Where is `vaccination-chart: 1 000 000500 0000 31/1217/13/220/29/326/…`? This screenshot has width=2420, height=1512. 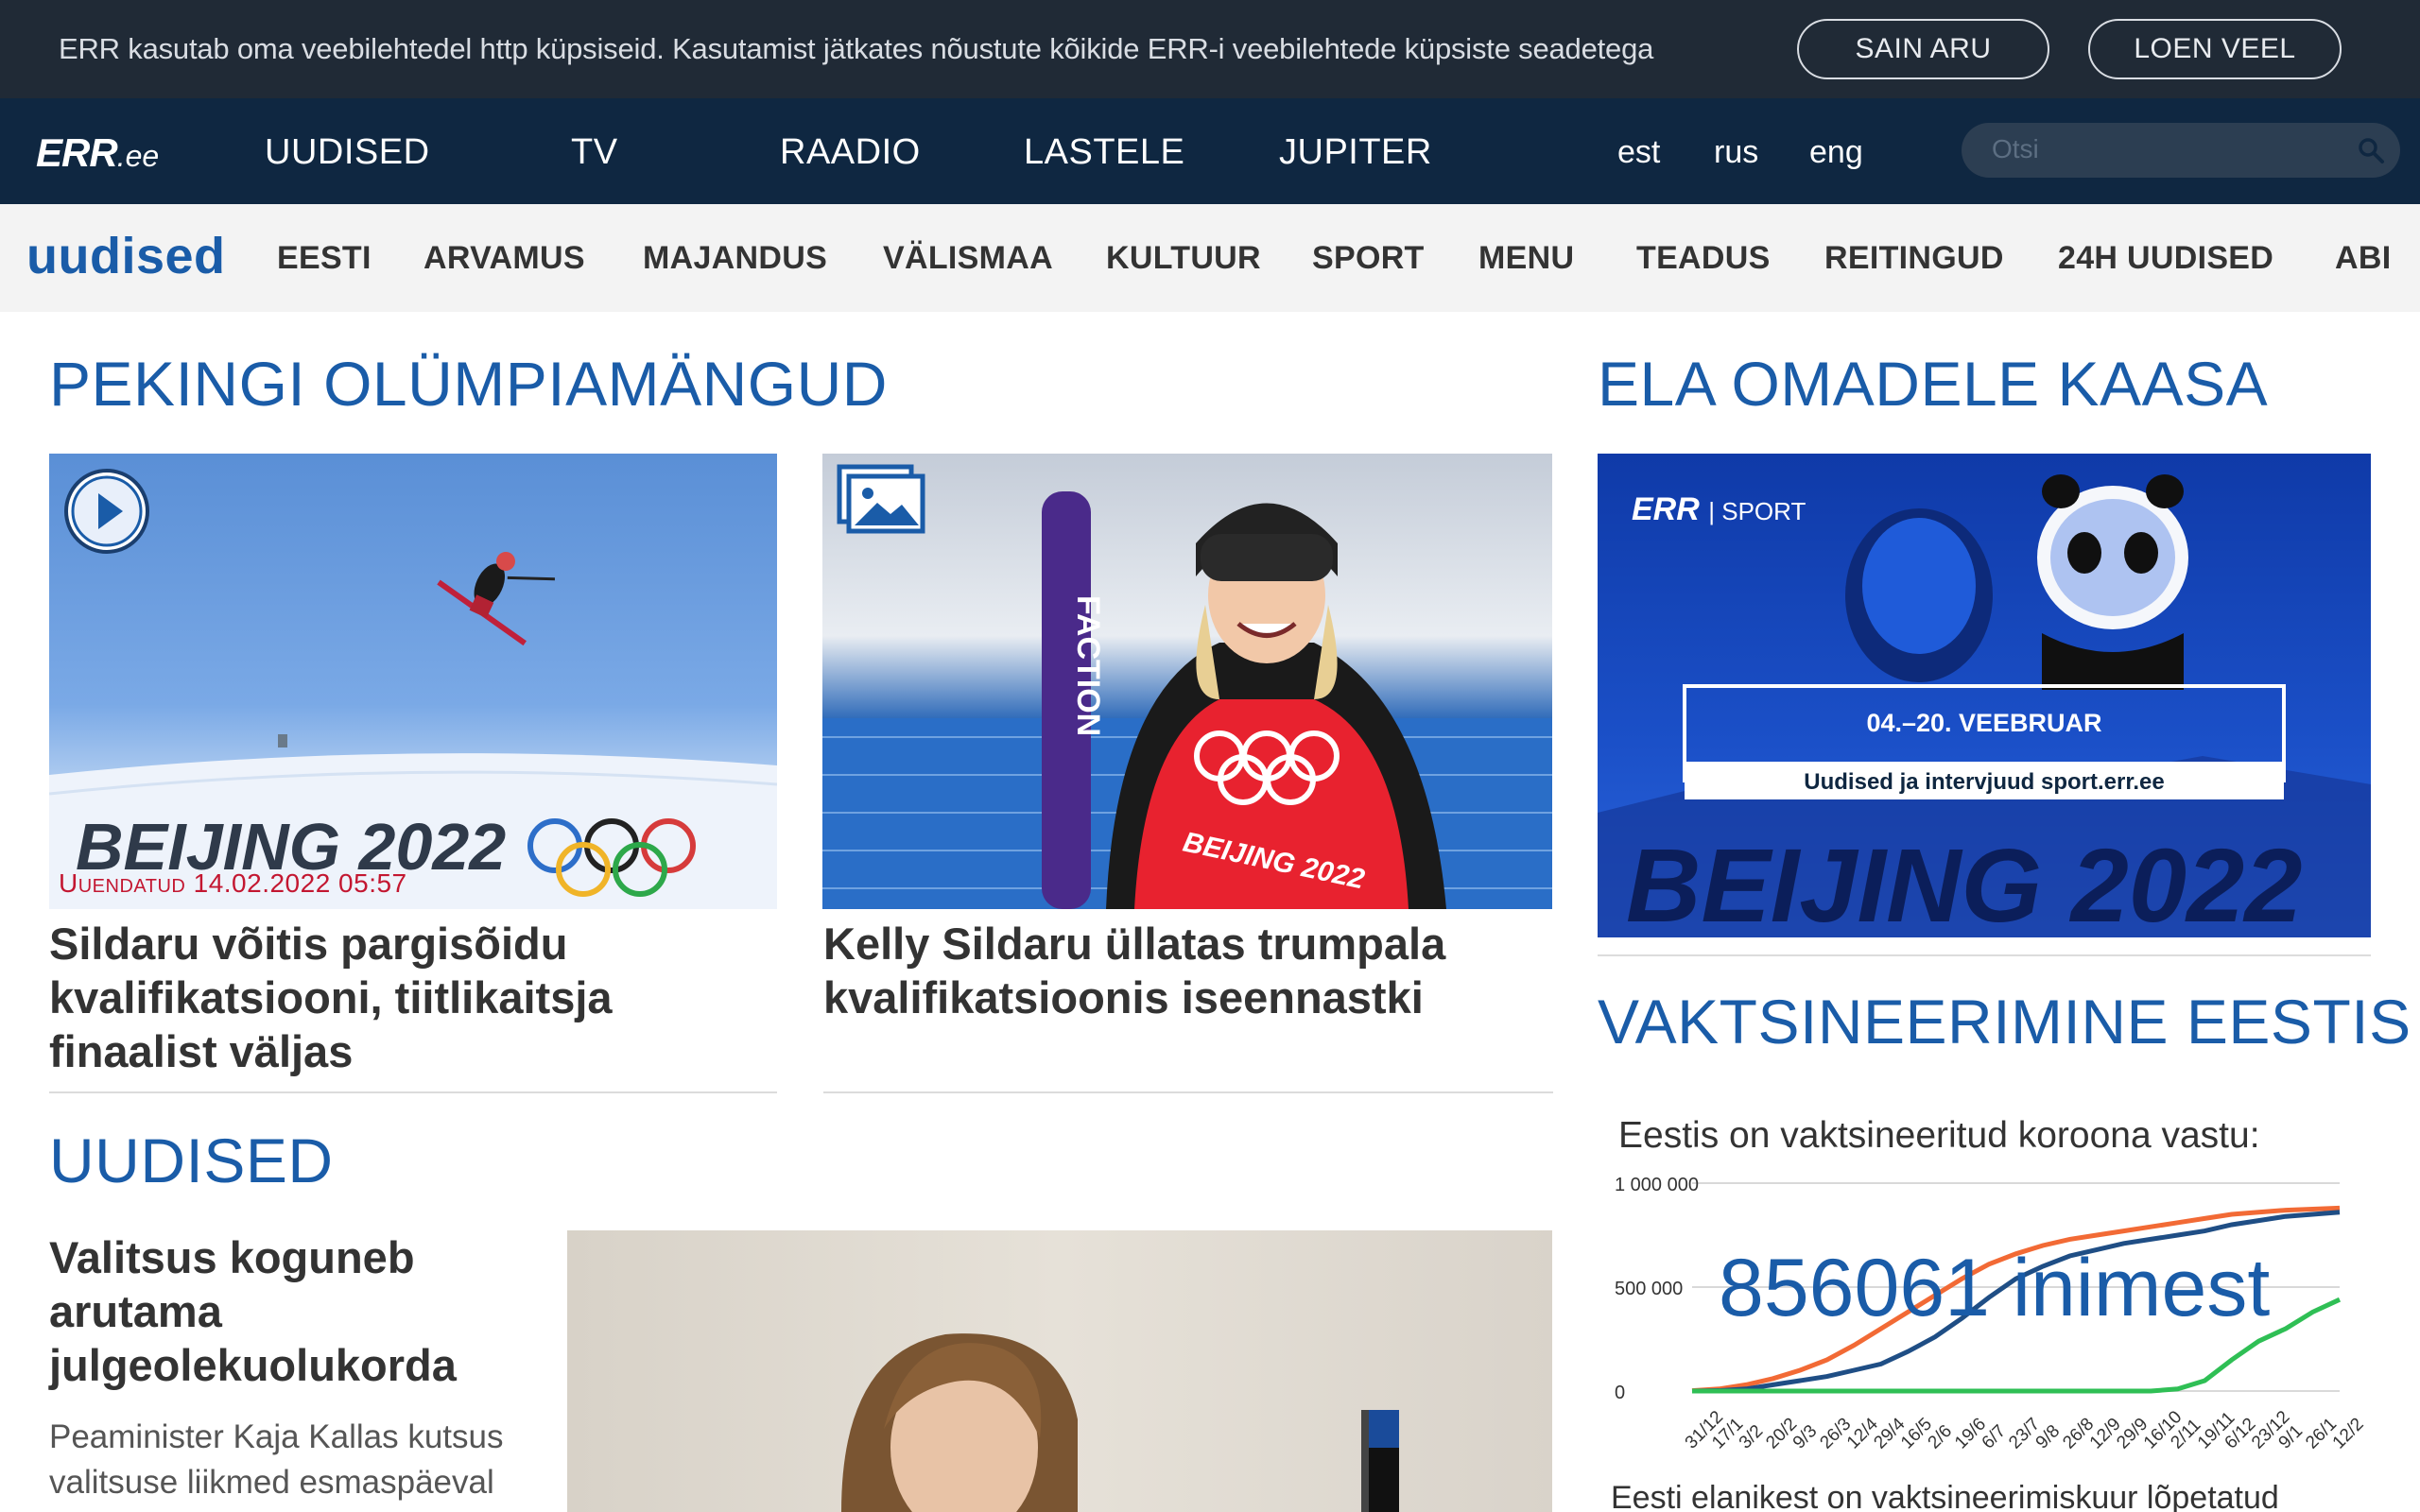
vaccination-chart: 1 000 000500 0000 31/1217/13/220/29/326/… is located at coordinates (1991, 1314).